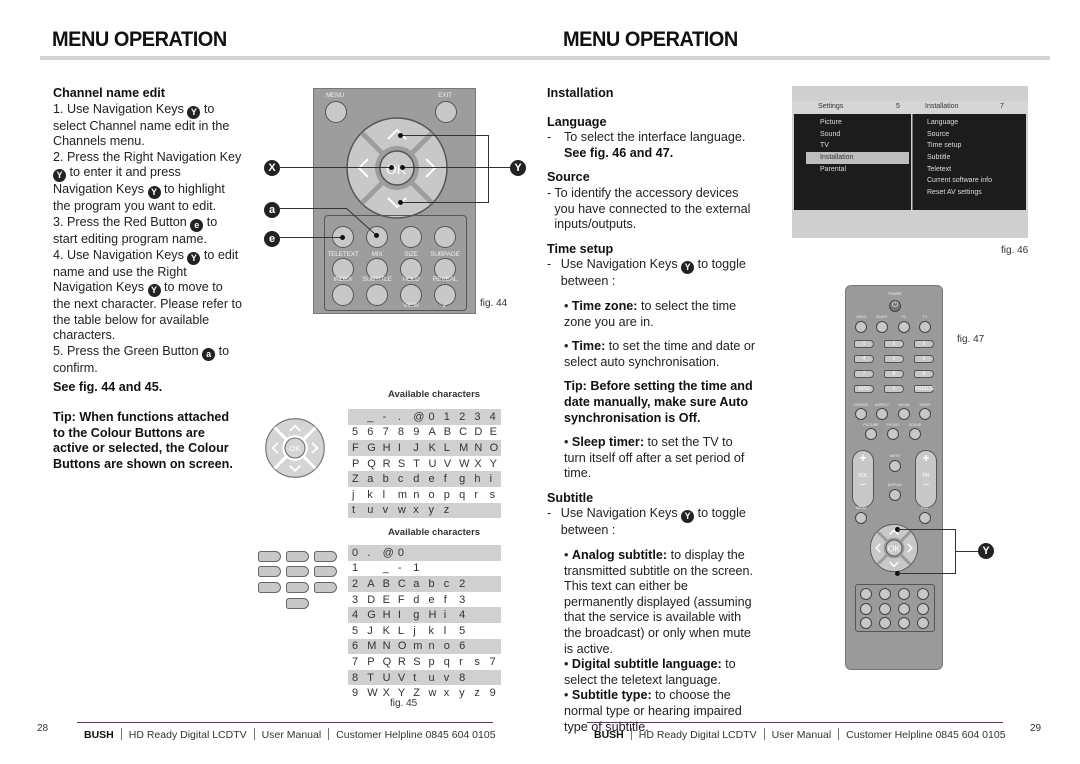  I want to click on number-key: 6, so click(924, 359).